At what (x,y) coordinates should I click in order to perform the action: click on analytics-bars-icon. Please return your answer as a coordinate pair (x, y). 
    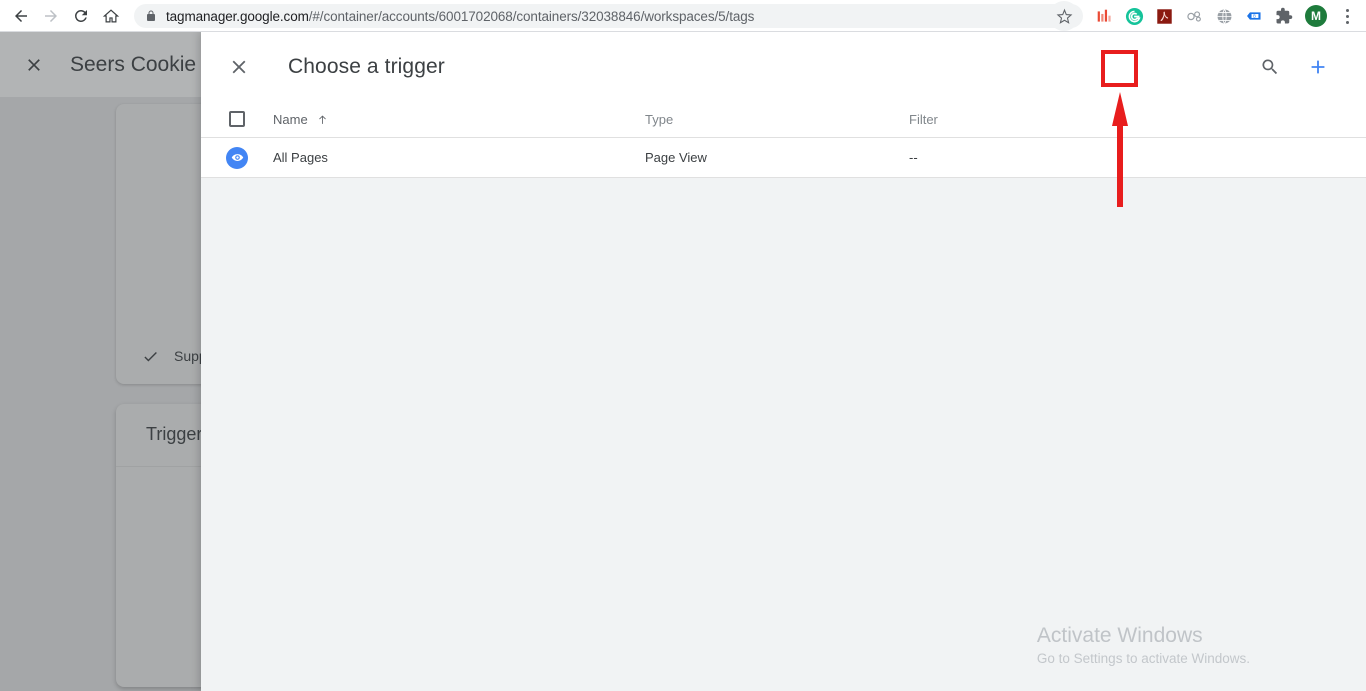
    Looking at the image, I should click on (1104, 16).